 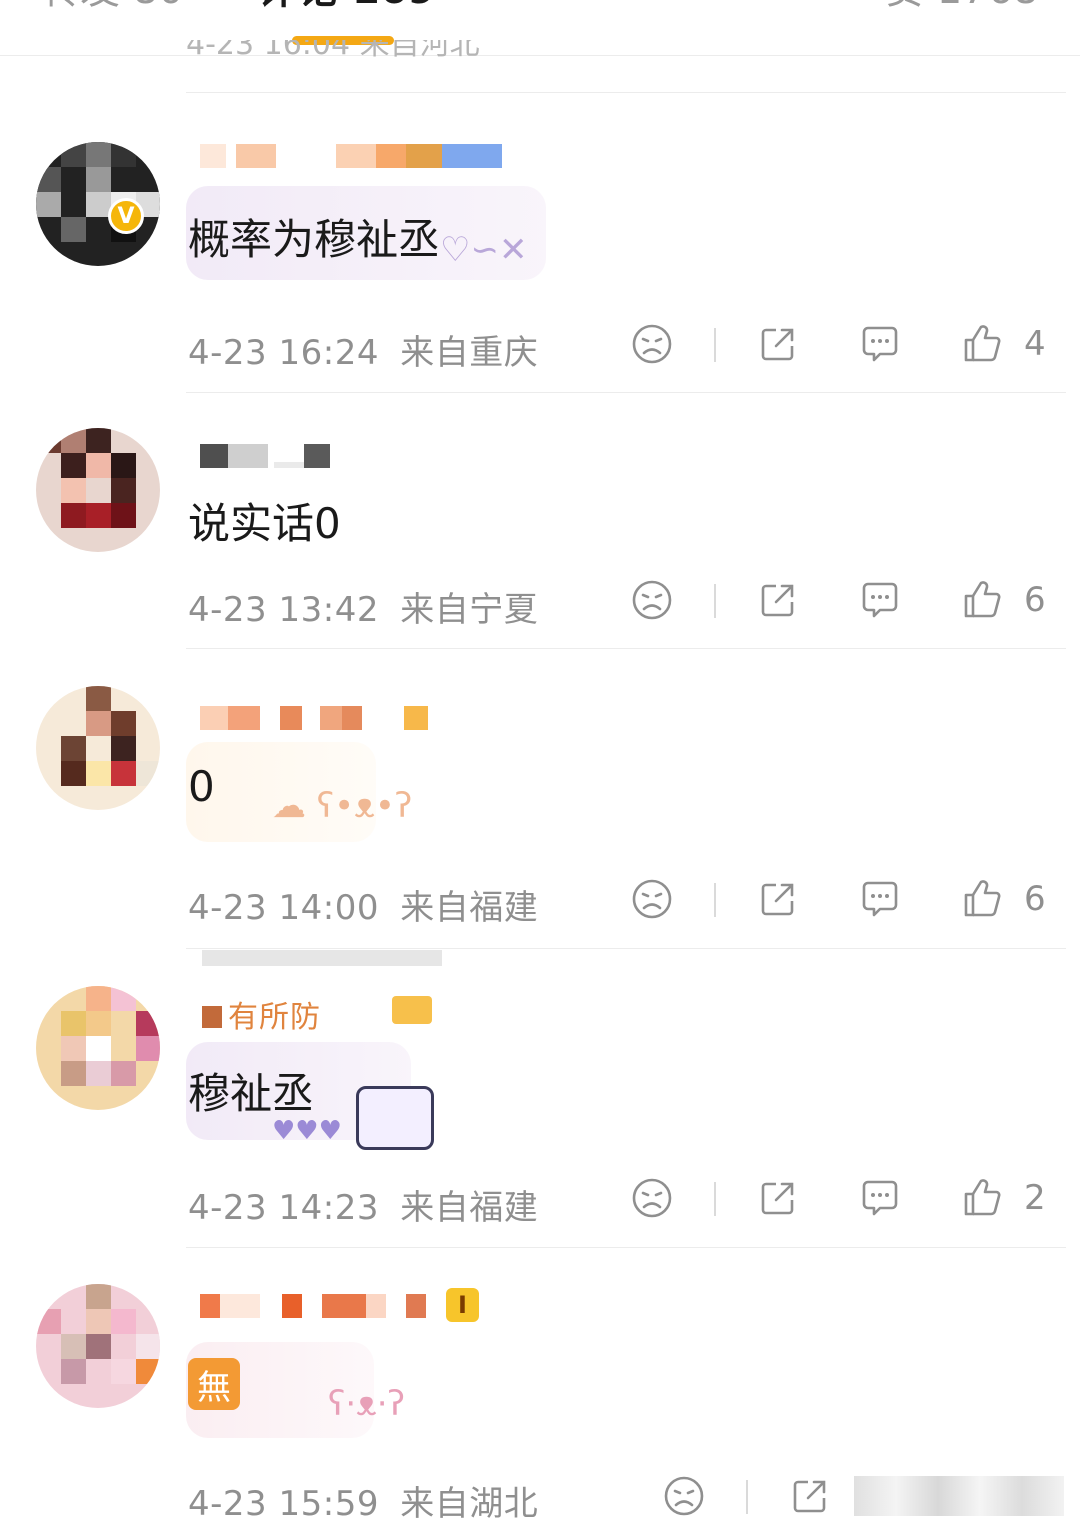 I want to click on comment-meta: 4-23 15:59 来自湖北, so click(x=363, y=1500).